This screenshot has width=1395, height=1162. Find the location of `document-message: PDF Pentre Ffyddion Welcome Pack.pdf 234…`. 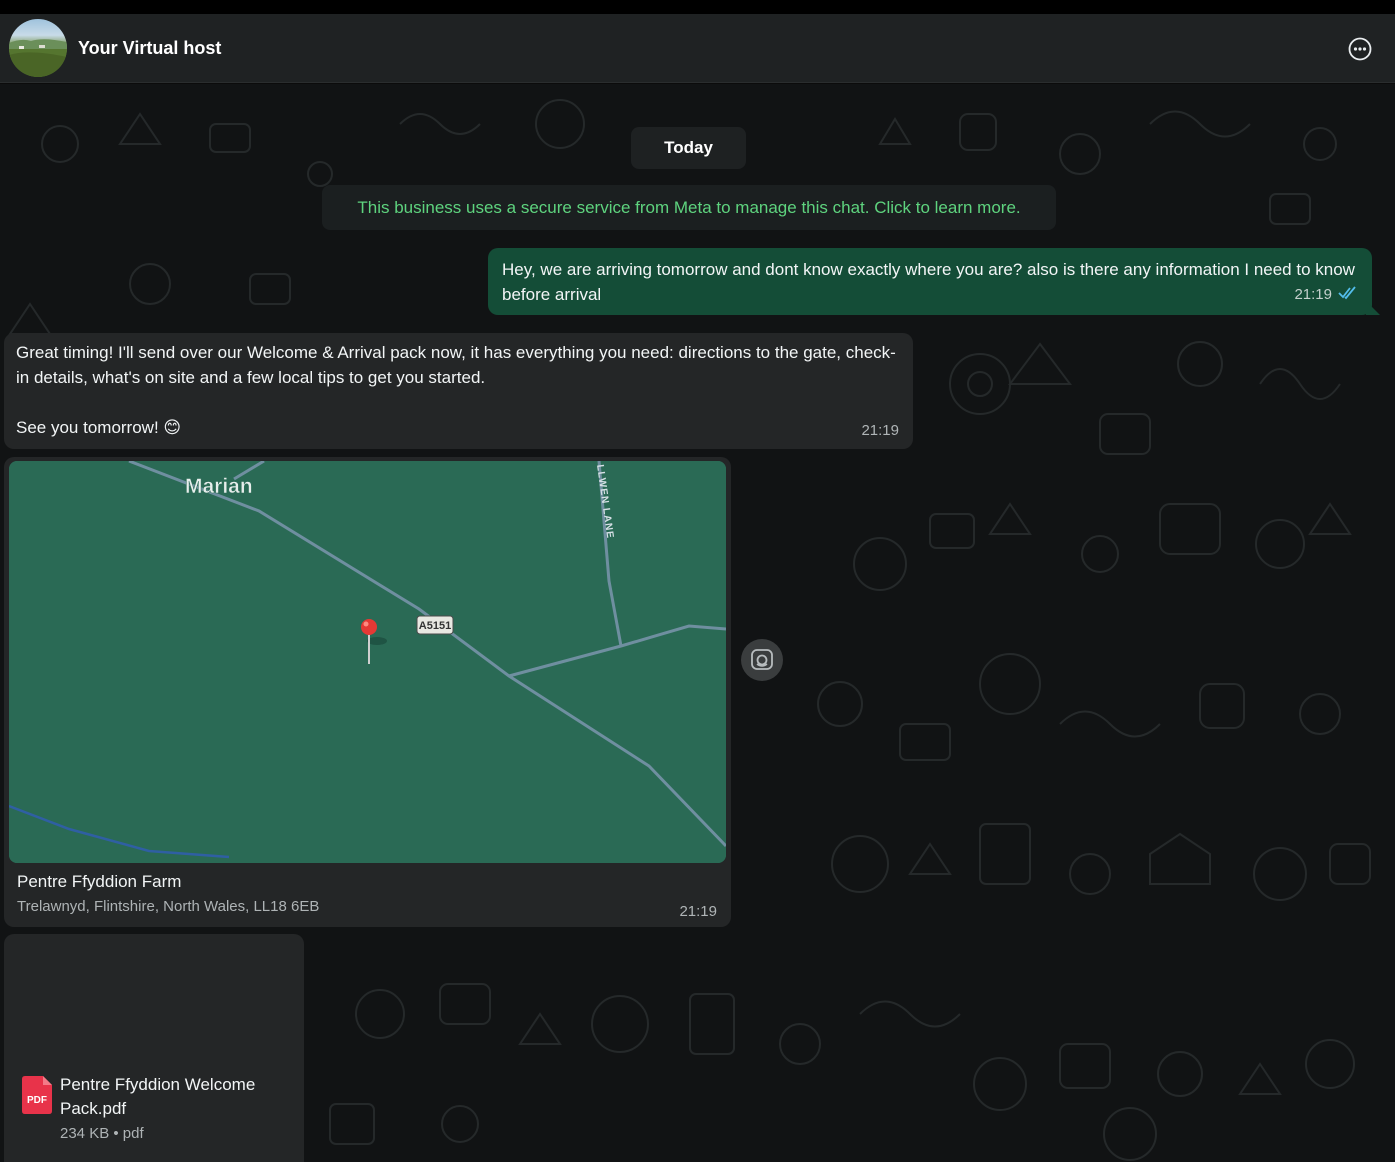

document-message: PDF Pentre Ffyddion Welcome Pack.pdf 234… is located at coordinates (154, 1048).